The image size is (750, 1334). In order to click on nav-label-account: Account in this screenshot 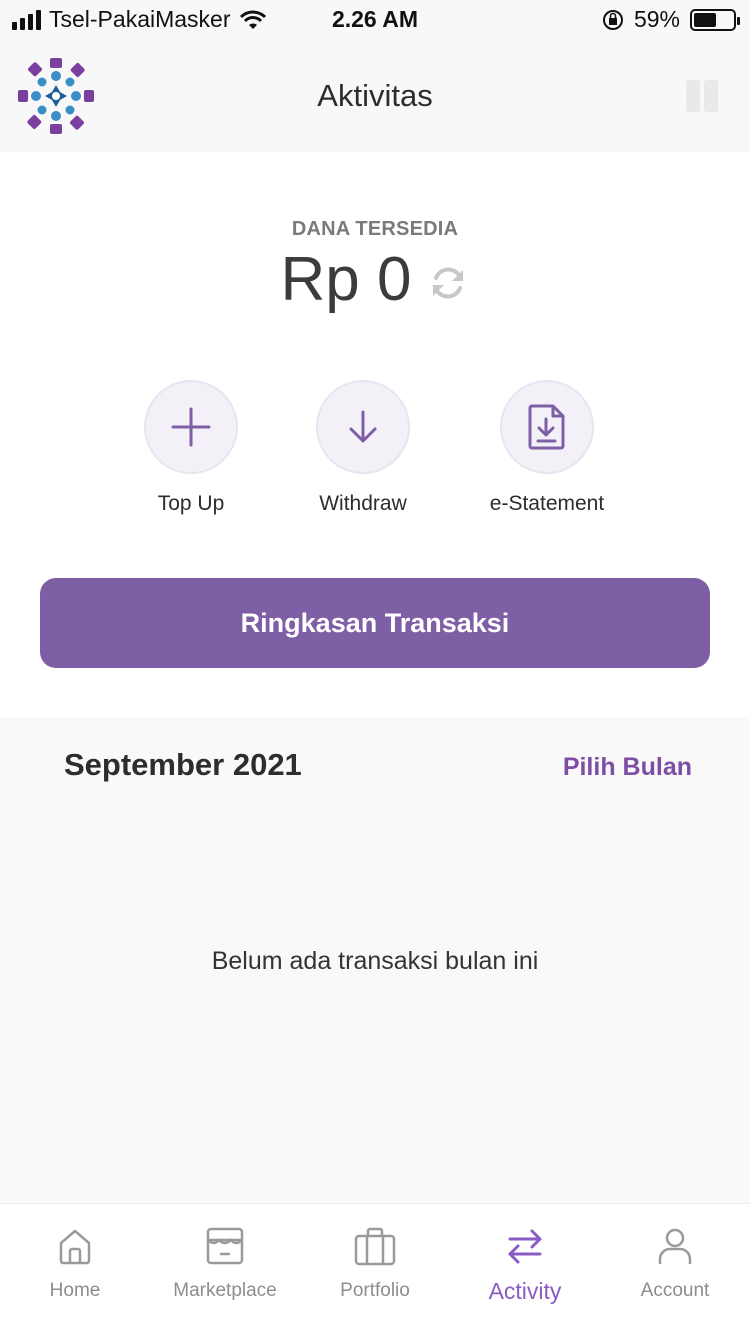, I will do `click(675, 1290)`.